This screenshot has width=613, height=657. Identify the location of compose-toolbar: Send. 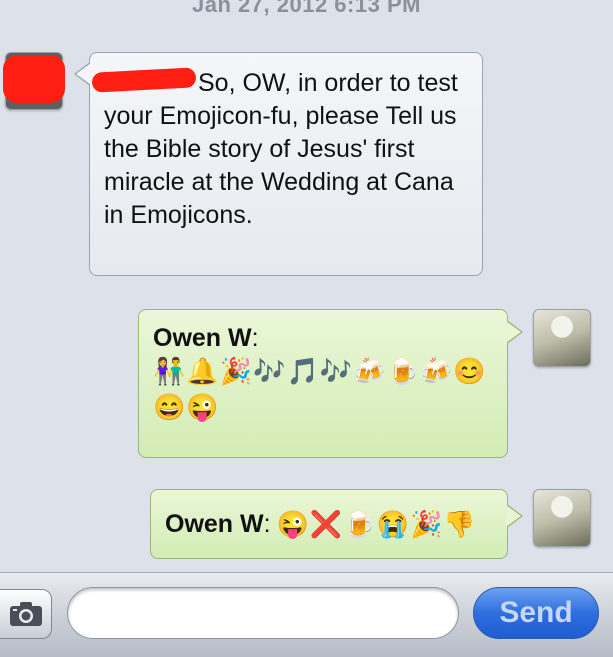
(306, 614).